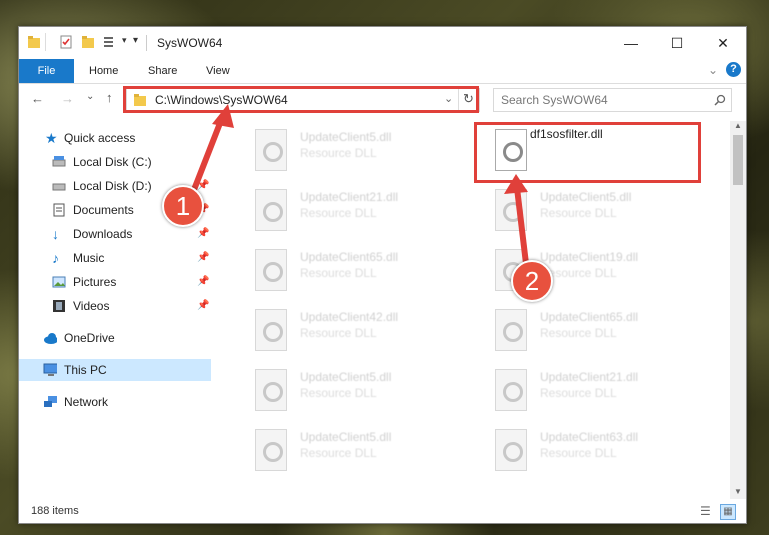 The width and height of the screenshot is (769, 535). I want to click on step-2-badge: 2, so click(532, 281).